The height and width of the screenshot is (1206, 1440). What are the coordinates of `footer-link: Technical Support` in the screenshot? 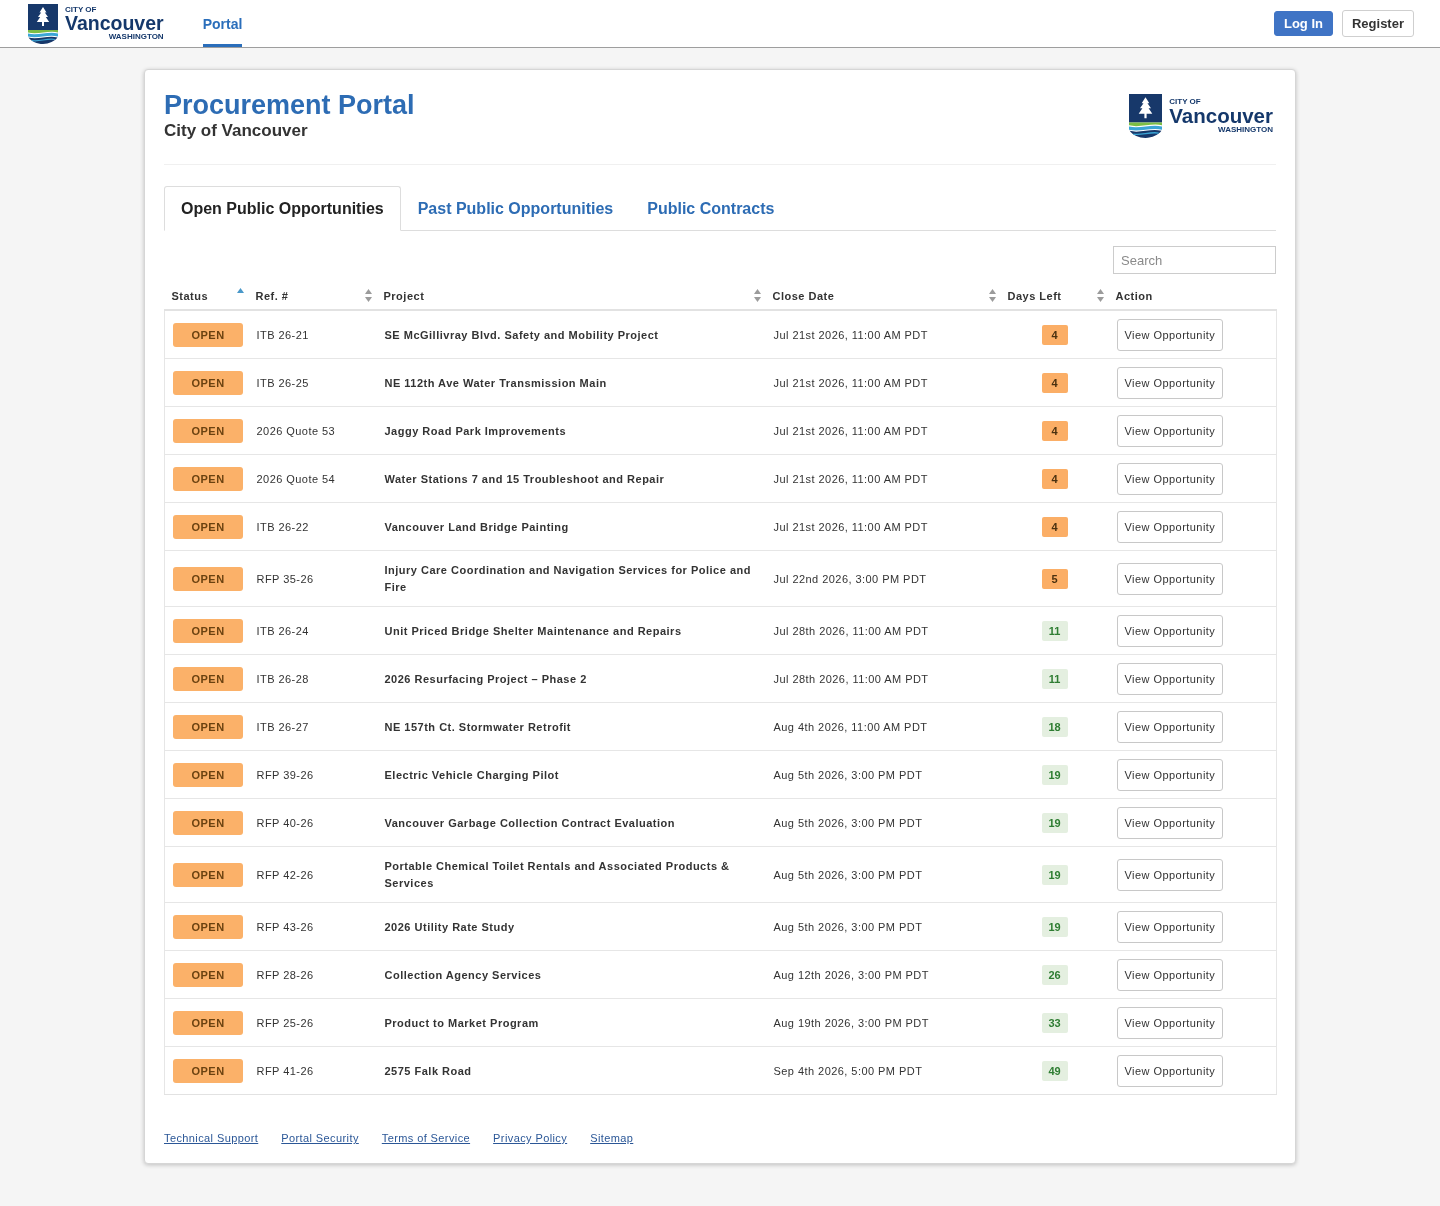 It's located at (211, 1138).